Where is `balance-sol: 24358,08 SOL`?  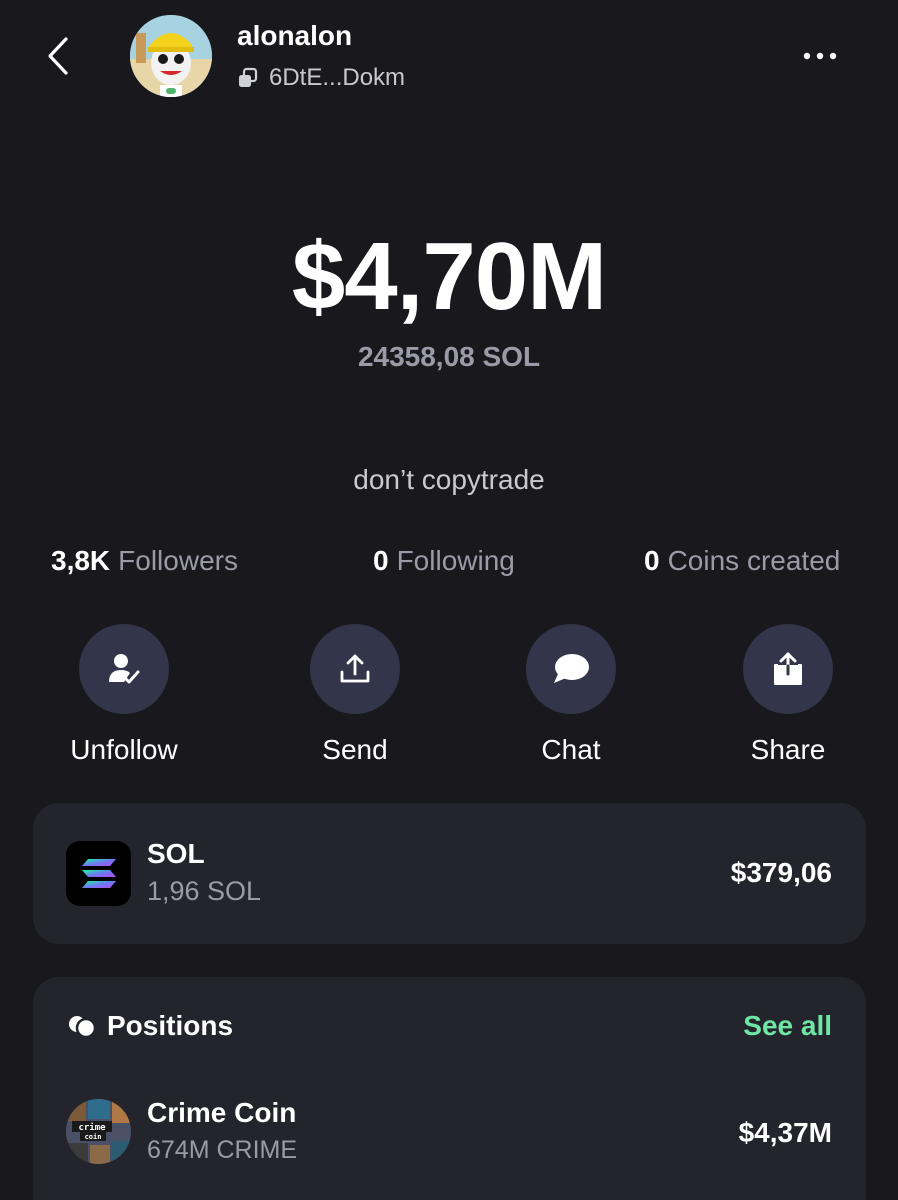 balance-sol: 24358,08 SOL is located at coordinates (449, 356).